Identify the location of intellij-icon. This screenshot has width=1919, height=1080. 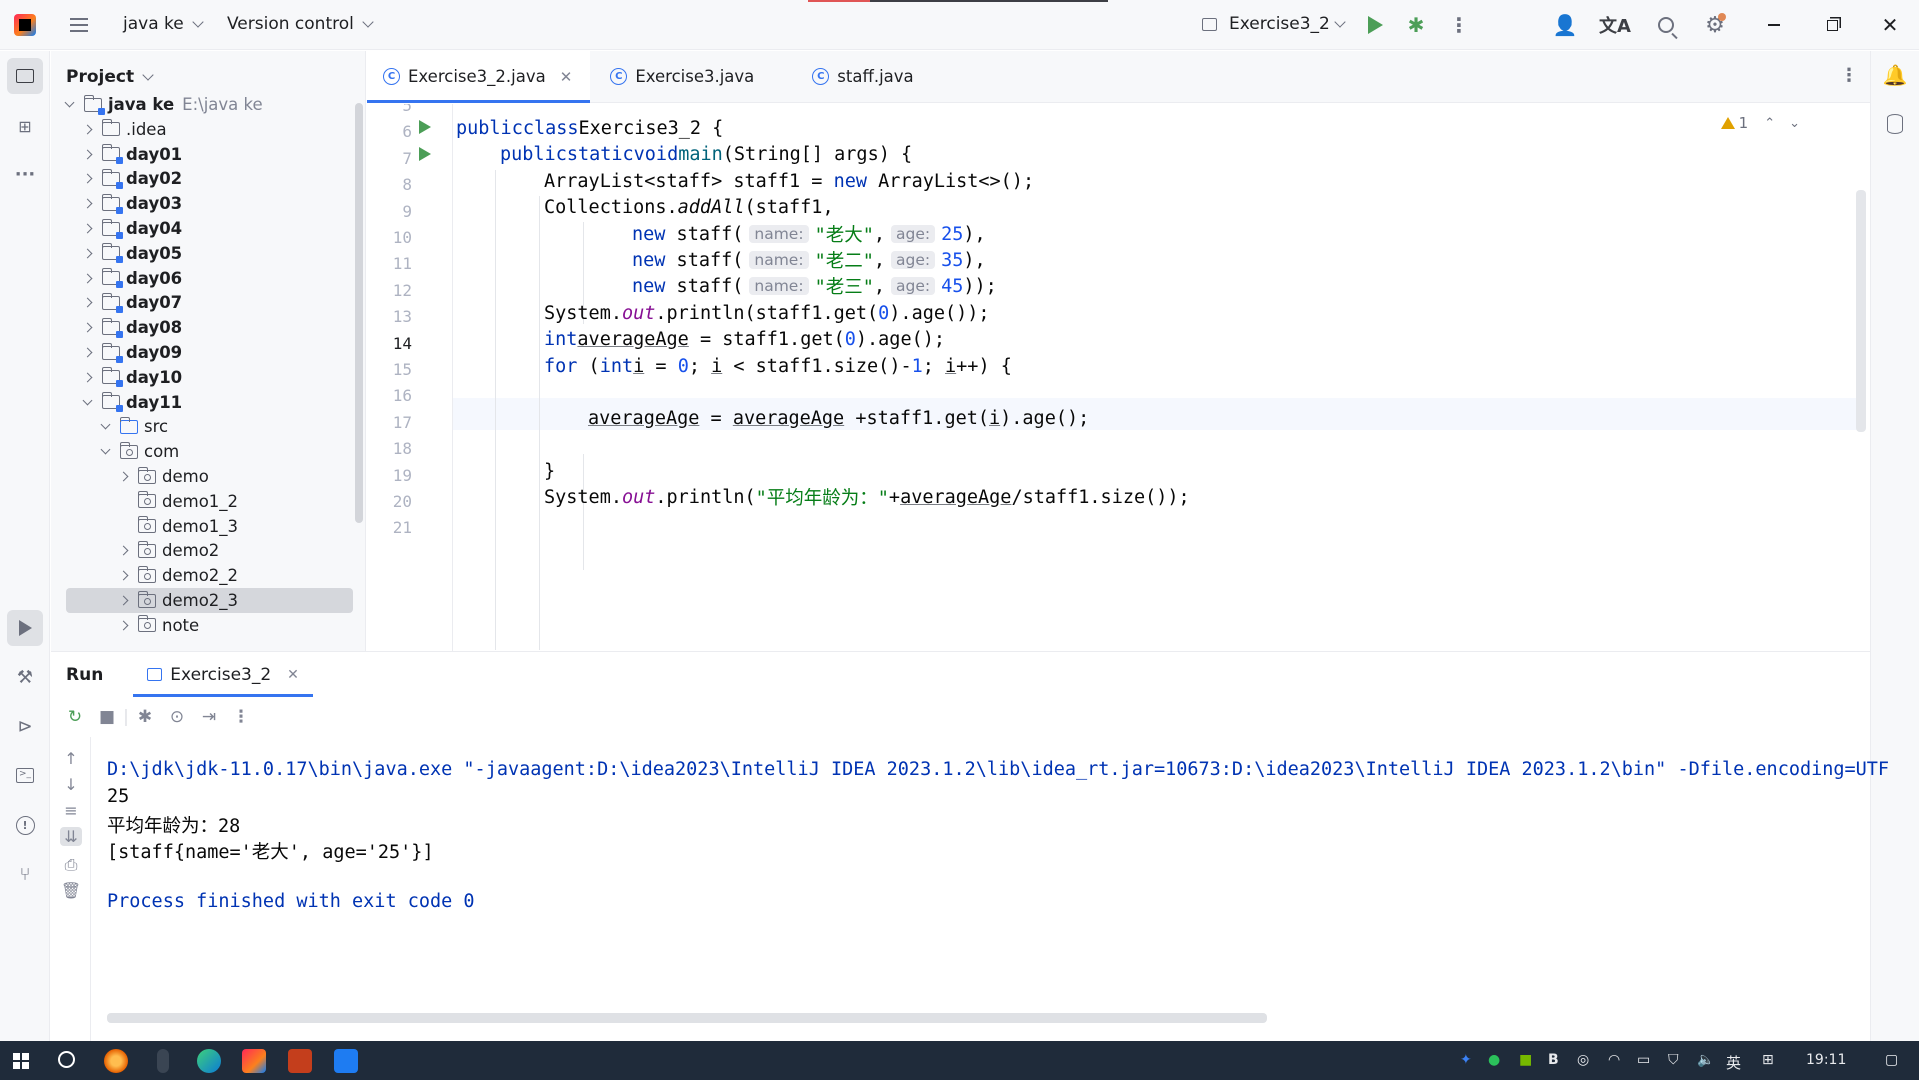
(254, 1061).